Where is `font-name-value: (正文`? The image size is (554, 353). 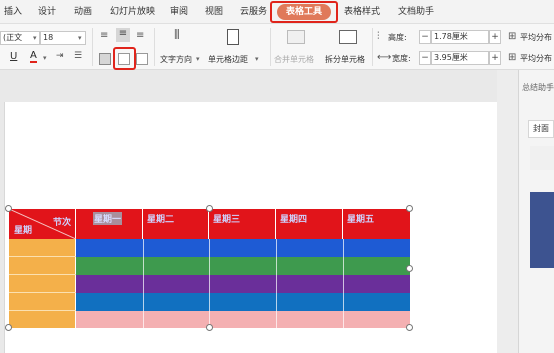 font-name-value: (正文 is located at coordinates (13, 37).